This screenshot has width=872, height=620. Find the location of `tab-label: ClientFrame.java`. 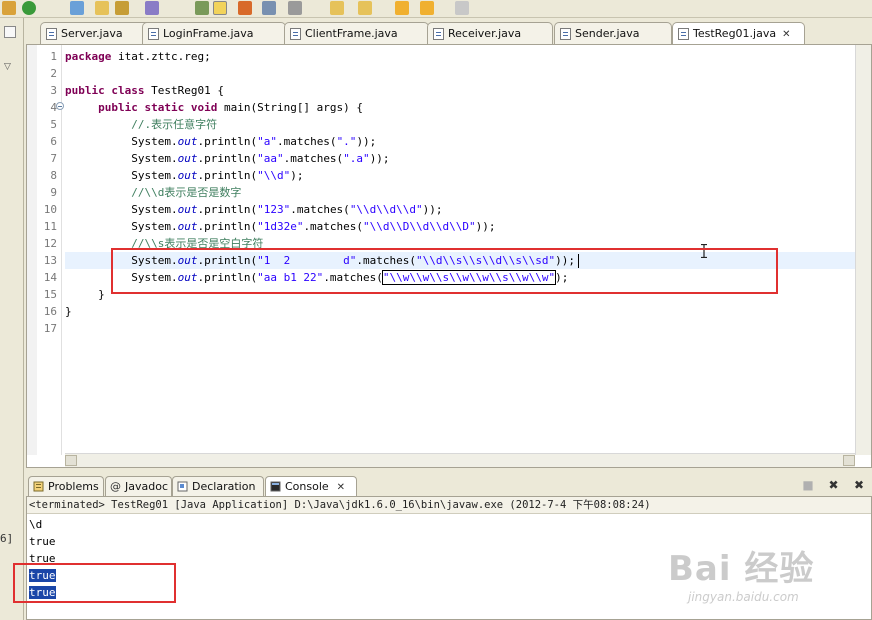

tab-label: ClientFrame.java is located at coordinates (351, 33).